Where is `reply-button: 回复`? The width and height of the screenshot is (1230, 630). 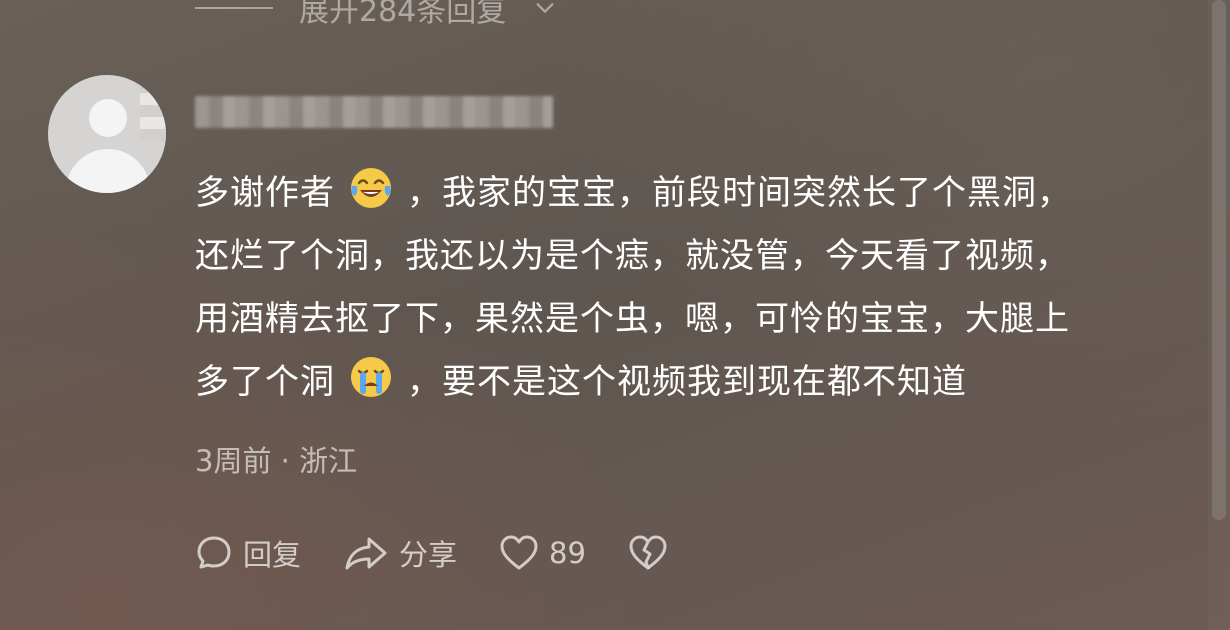 reply-button: 回复 is located at coordinates (248, 553).